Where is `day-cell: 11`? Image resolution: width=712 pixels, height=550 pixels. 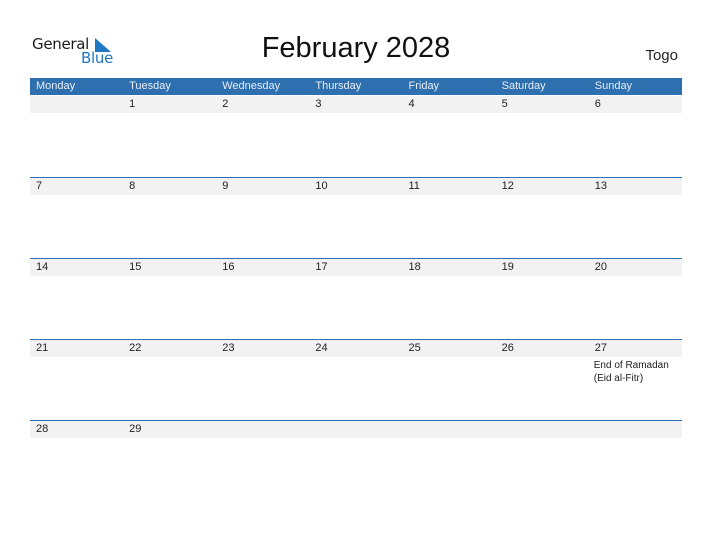
day-cell: 11 is located at coordinates (449, 218).